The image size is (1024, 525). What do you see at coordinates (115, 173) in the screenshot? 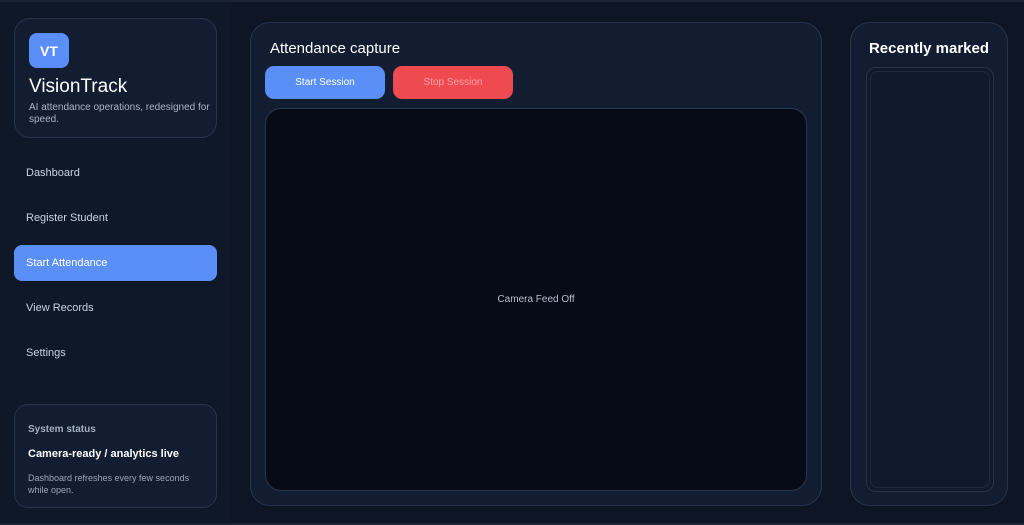
I see `sidebar-item-dashboard: Dashboard` at bounding box center [115, 173].